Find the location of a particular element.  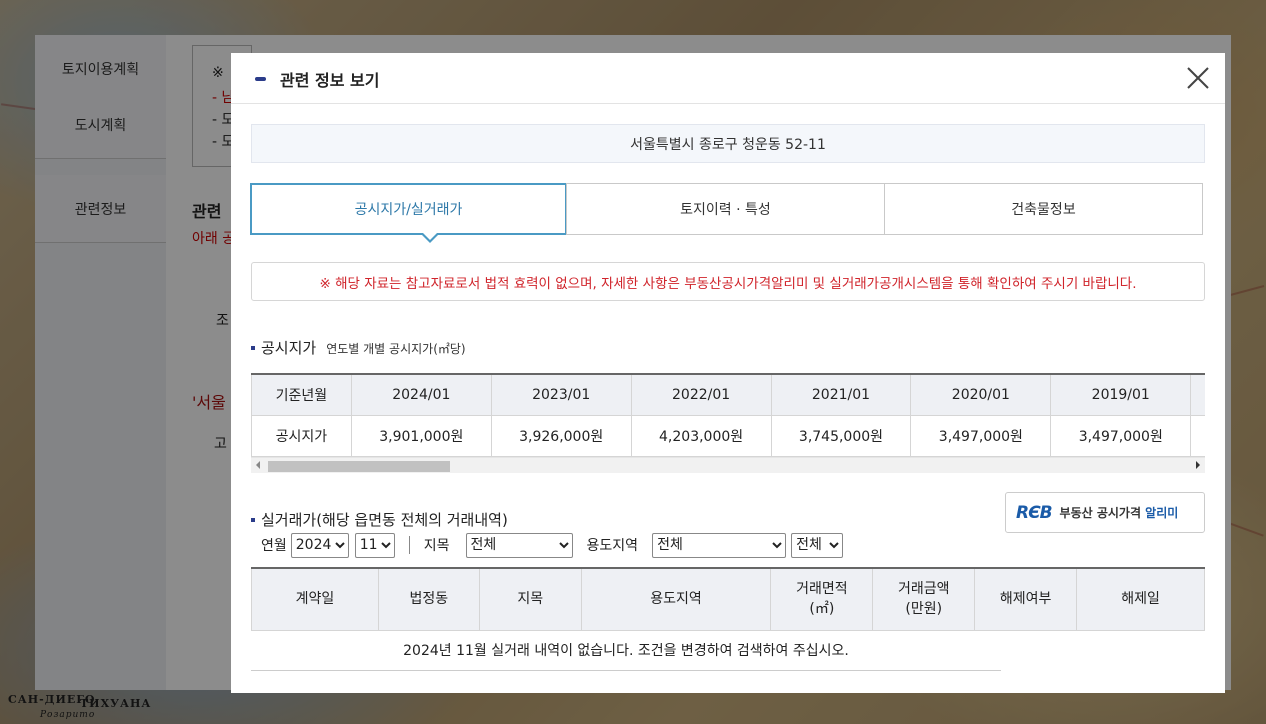

transaction-filters: 연월 2024 11 지목 전체 용도지역 전체 전체 is located at coordinates (552, 545).